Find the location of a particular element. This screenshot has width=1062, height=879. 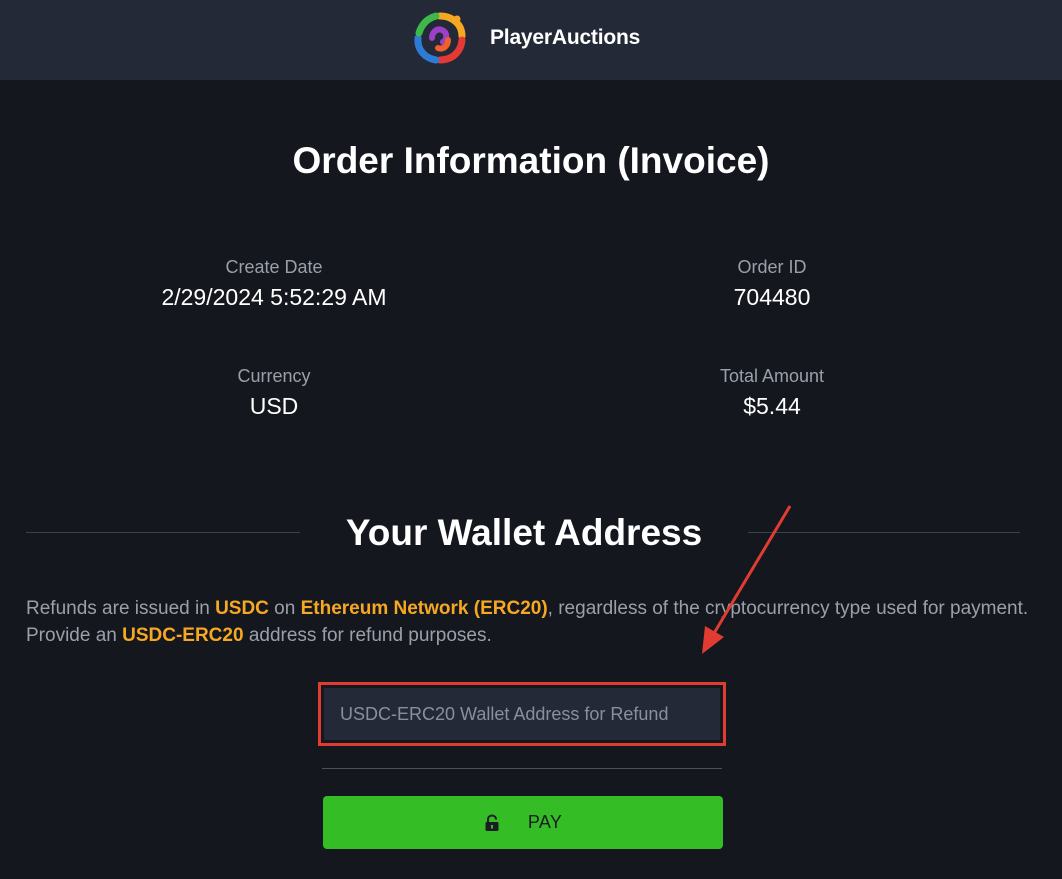

refund-network-highlight: Ethereum Network (ERC20) is located at coordinates (424, 608).